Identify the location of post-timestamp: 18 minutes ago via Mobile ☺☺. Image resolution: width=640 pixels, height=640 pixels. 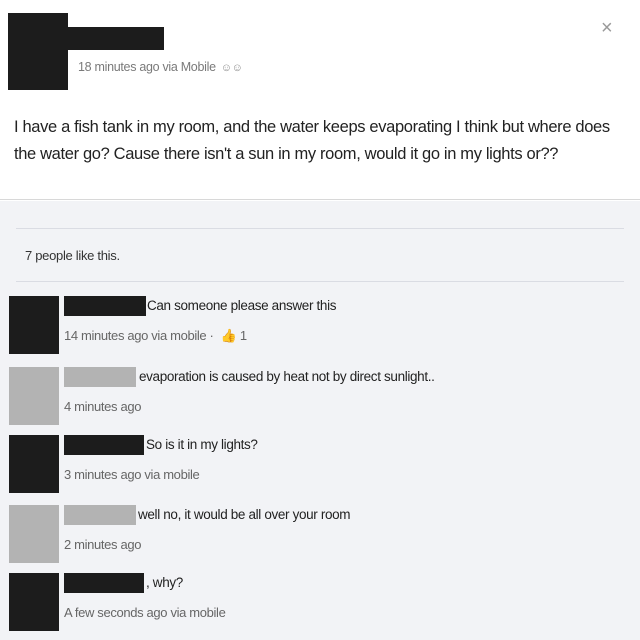
(160, 67).